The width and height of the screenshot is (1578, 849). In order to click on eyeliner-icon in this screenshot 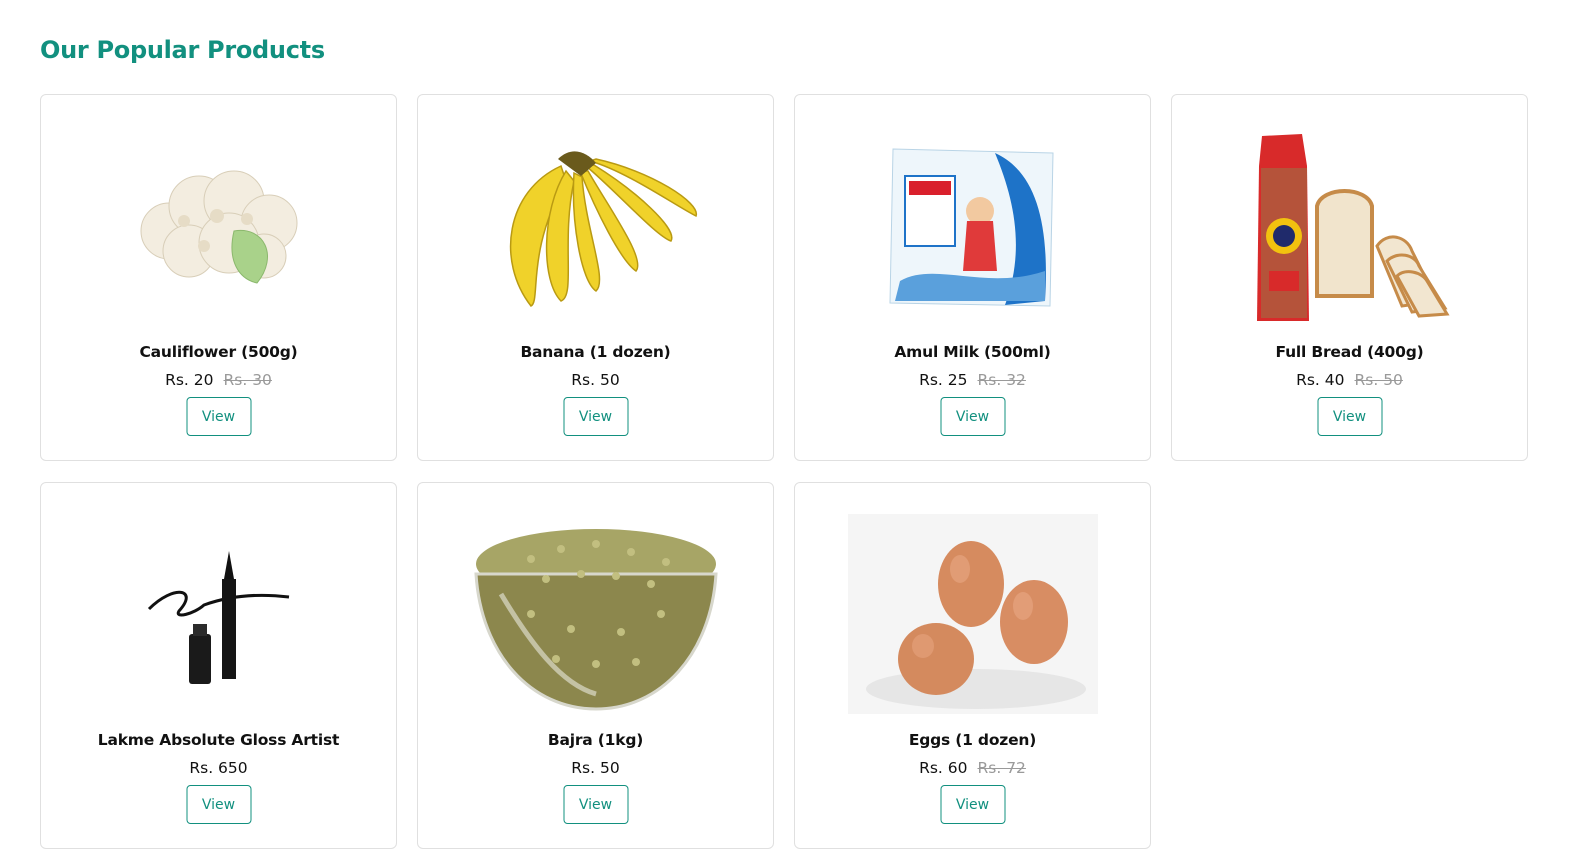, I will do `click(219, 614)`.